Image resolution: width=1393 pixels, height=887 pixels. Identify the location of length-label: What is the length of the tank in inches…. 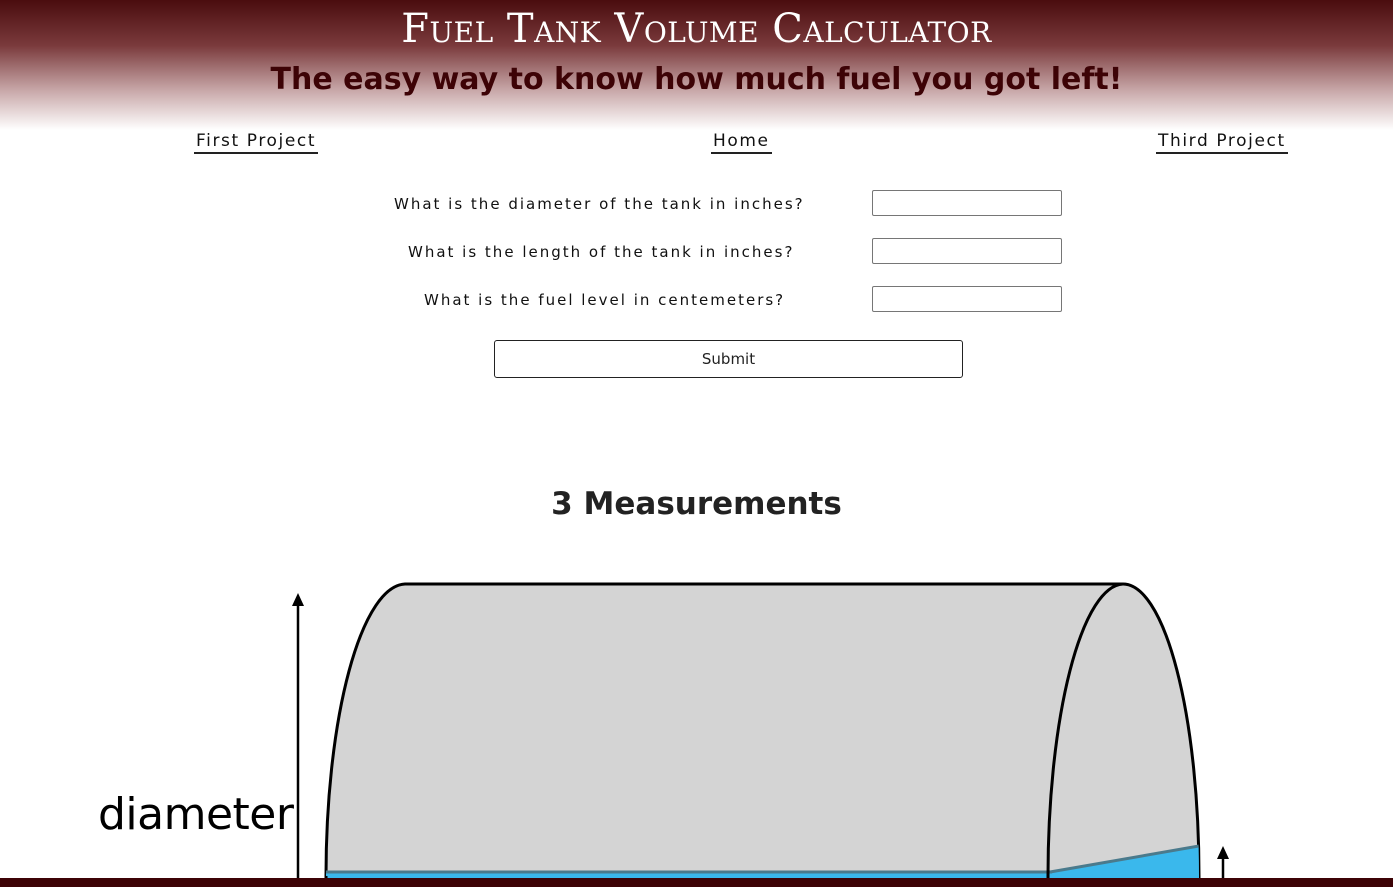
(601, 252).